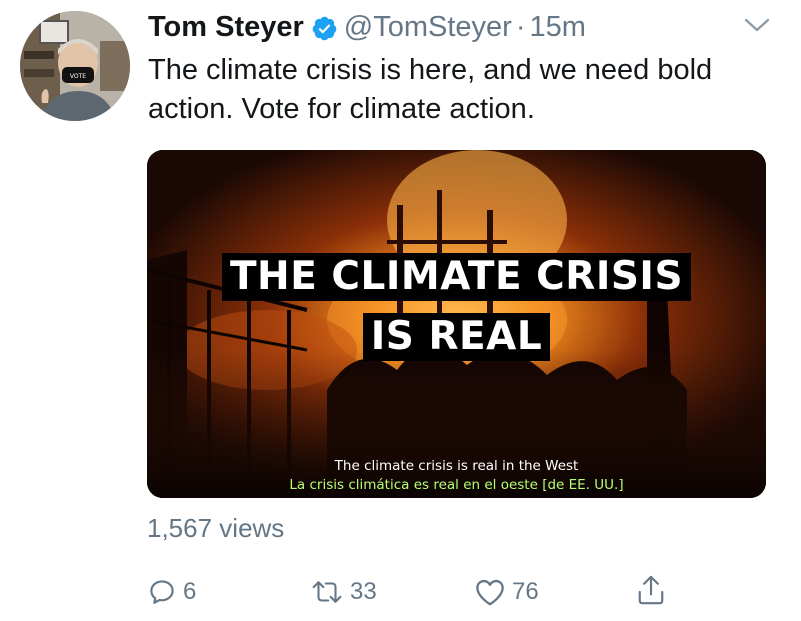  I want to click on like-button: 76, so click(506, 592).